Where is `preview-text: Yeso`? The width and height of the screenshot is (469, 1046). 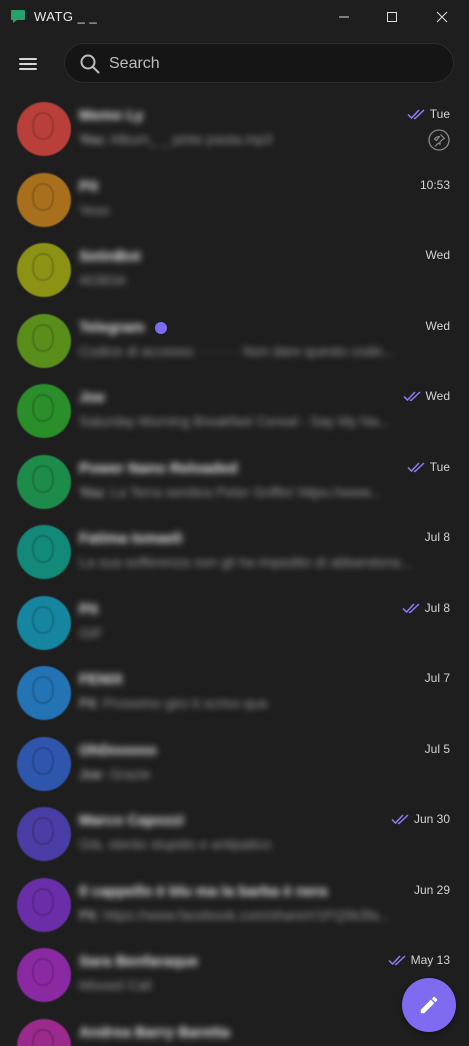
preview-text: Yeso is located at coordinates (94, 209).